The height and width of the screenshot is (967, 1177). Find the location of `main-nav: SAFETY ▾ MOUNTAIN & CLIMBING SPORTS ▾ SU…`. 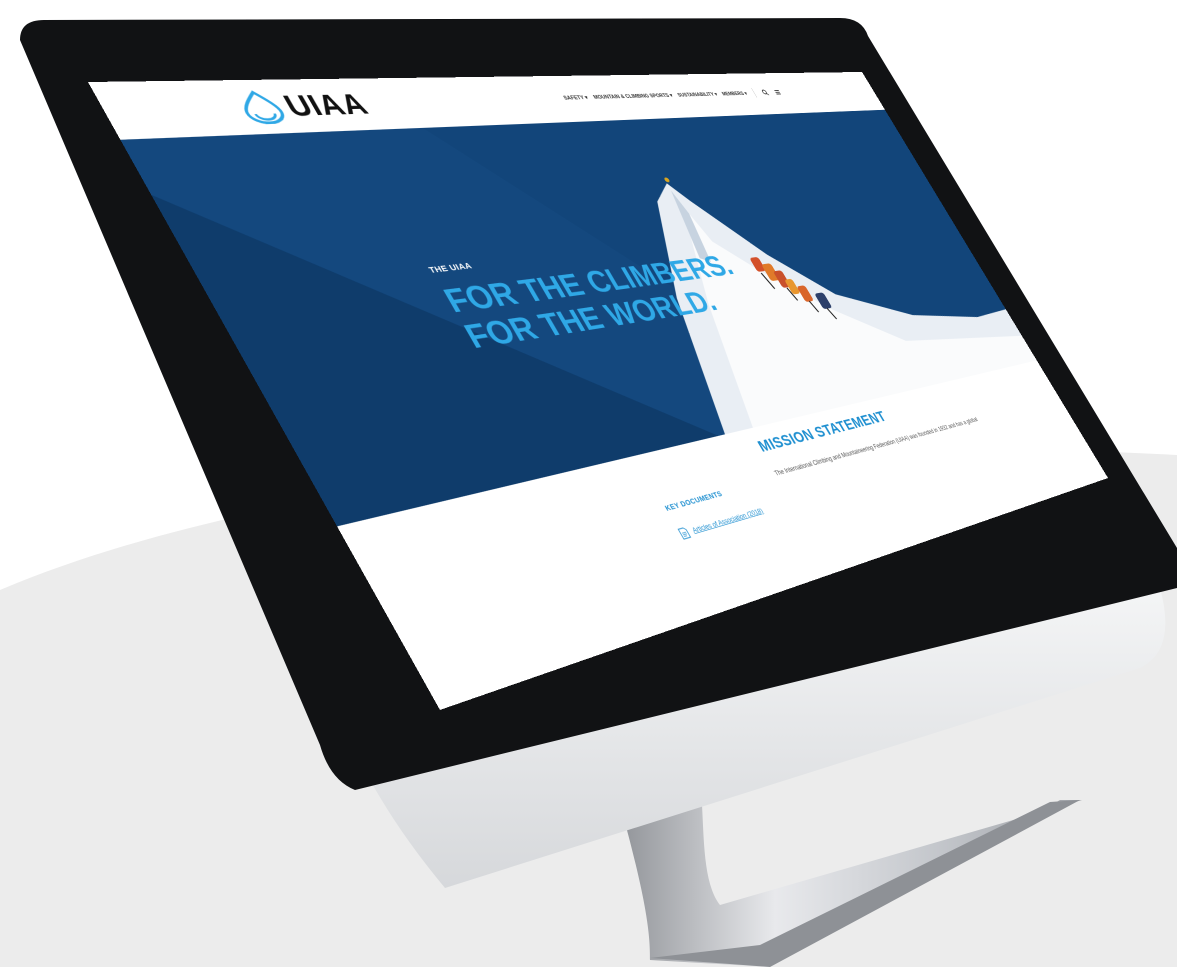

main-nav: SAFETY ▾ MOUNTAIN & CLIMBING SPORTS ▾ SU… is located at coordinates (672, 95).